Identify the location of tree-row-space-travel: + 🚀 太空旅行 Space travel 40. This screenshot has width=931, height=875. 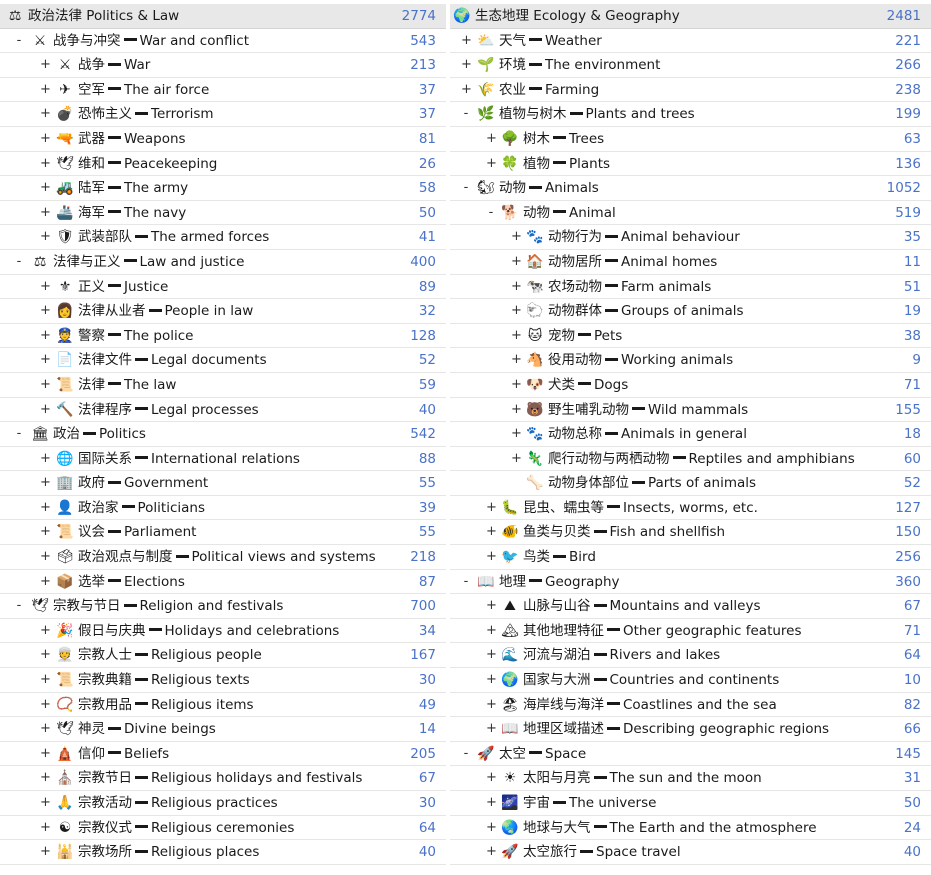
(690, 852).